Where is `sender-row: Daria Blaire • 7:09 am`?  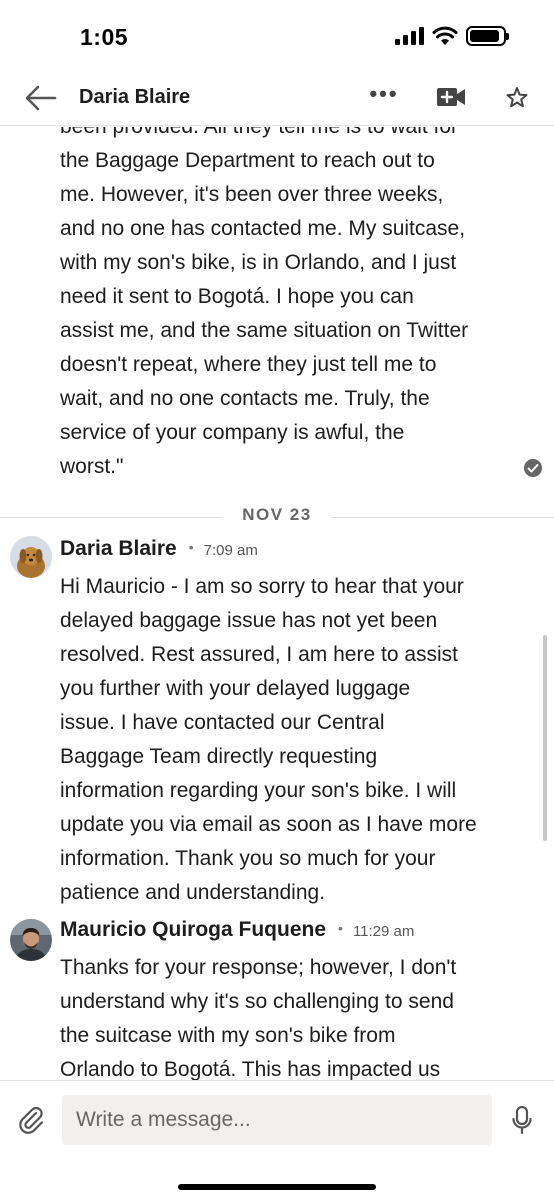
sender-row: Daria Blaire • 7:09 am is located at coordinates (159, 549).